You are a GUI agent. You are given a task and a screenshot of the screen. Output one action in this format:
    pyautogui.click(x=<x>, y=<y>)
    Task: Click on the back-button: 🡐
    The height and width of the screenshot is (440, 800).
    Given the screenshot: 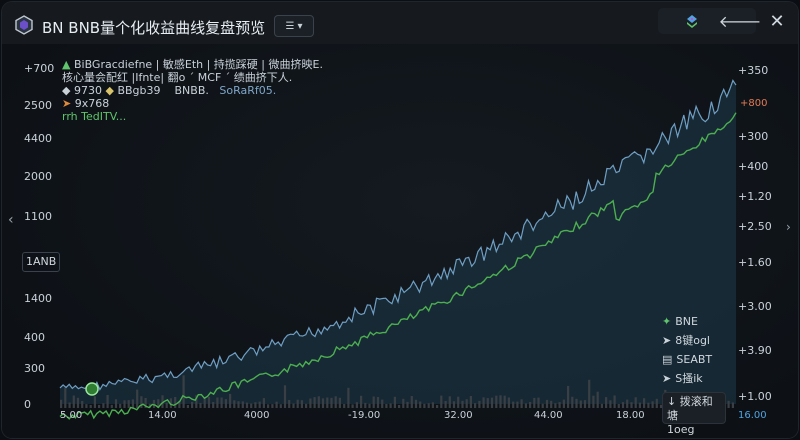 What is the action you would take?
    pyautogui.click(x=740, y=21)
    